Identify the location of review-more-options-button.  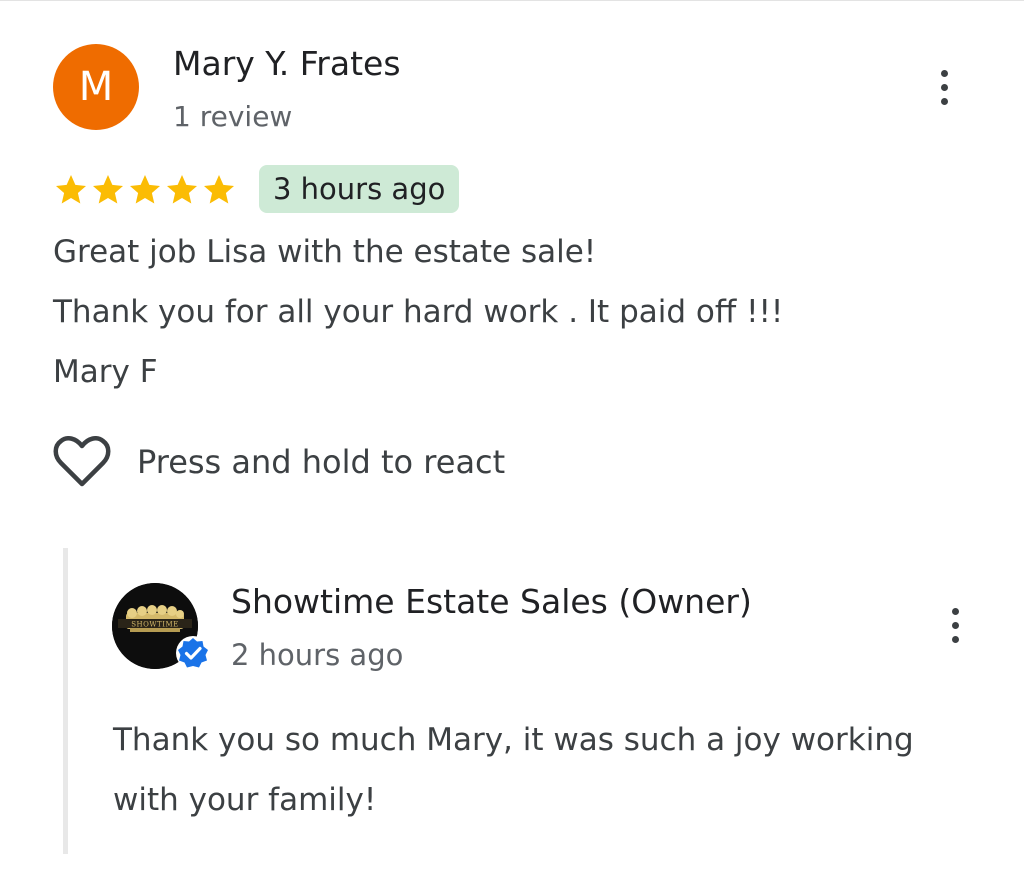
(944, 87).